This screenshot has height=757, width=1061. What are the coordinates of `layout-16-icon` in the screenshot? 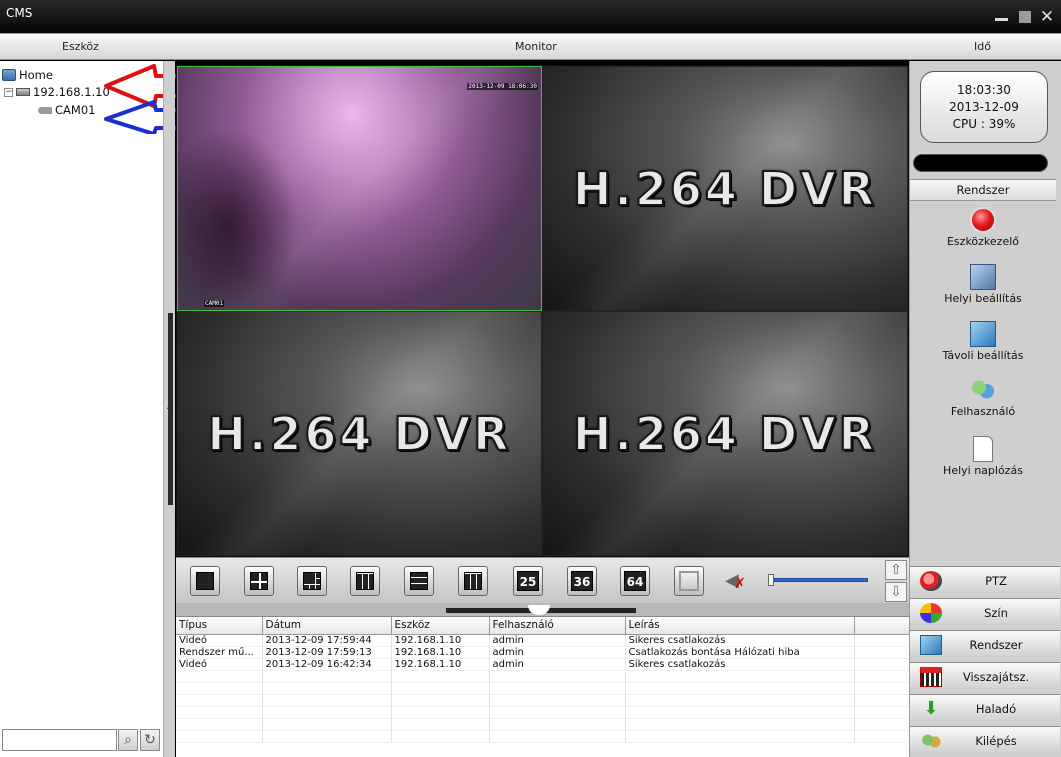 It's located at (473, 581).